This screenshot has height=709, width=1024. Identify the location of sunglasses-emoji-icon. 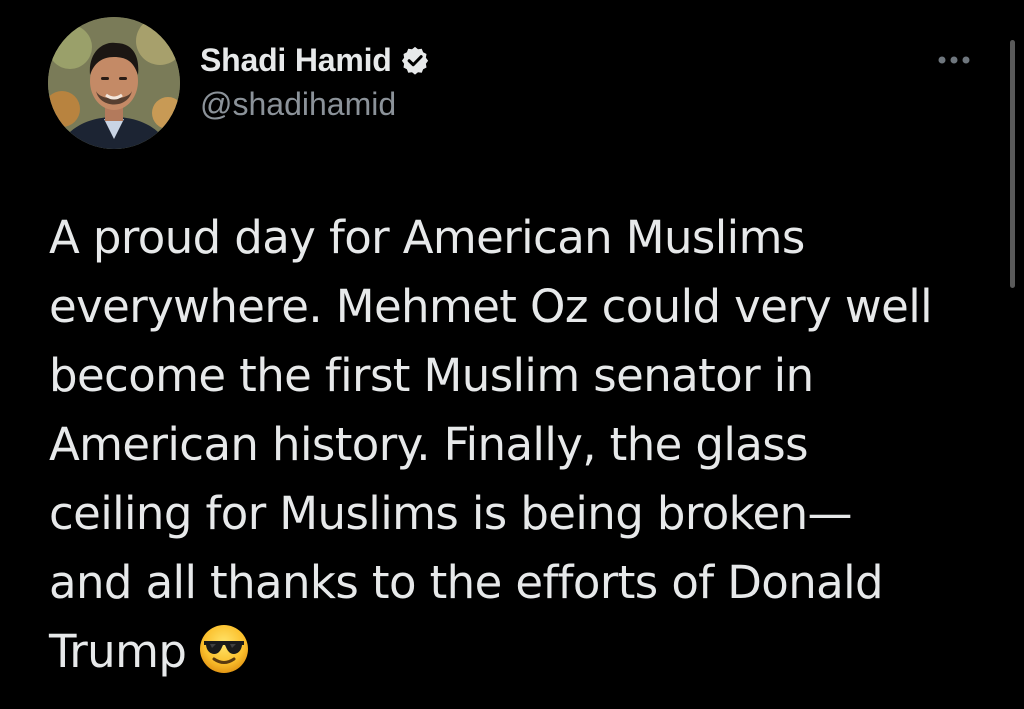
(224, 649).